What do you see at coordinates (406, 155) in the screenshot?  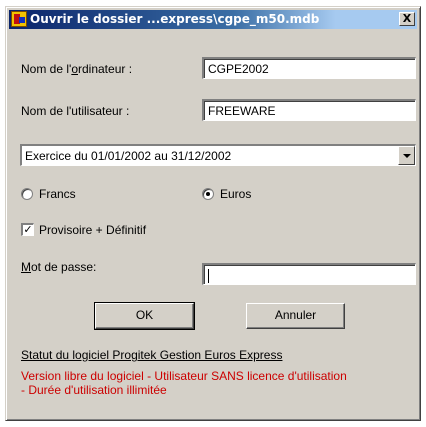 I see `chevron-down-icon` at bounding box center [406, 155].